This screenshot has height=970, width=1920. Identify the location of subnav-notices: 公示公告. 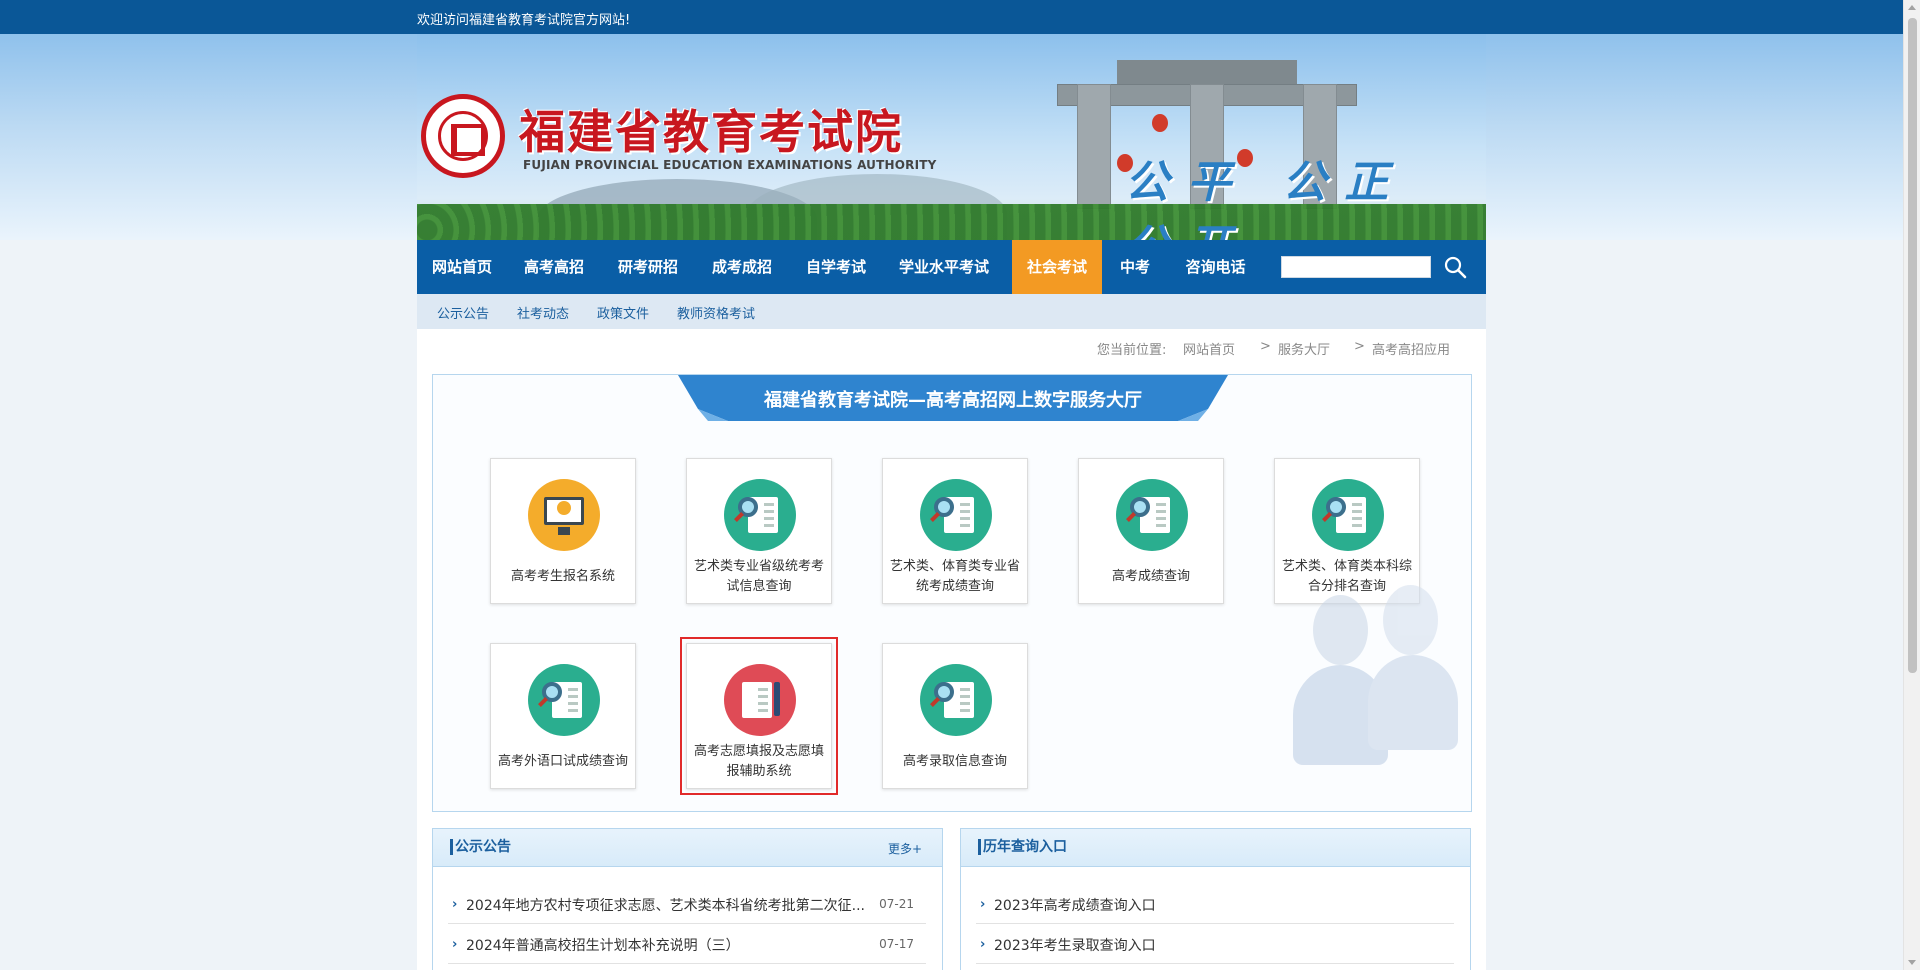
(463, 312).